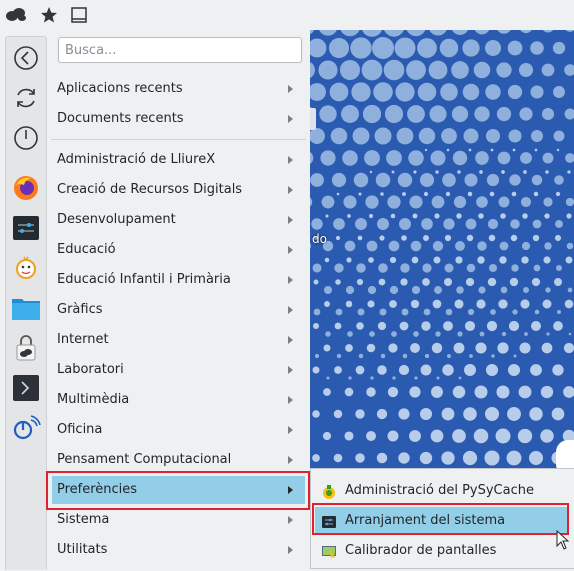 This screenshot has height=571, width=574. I want to click on power-icon, so click(26, 138).